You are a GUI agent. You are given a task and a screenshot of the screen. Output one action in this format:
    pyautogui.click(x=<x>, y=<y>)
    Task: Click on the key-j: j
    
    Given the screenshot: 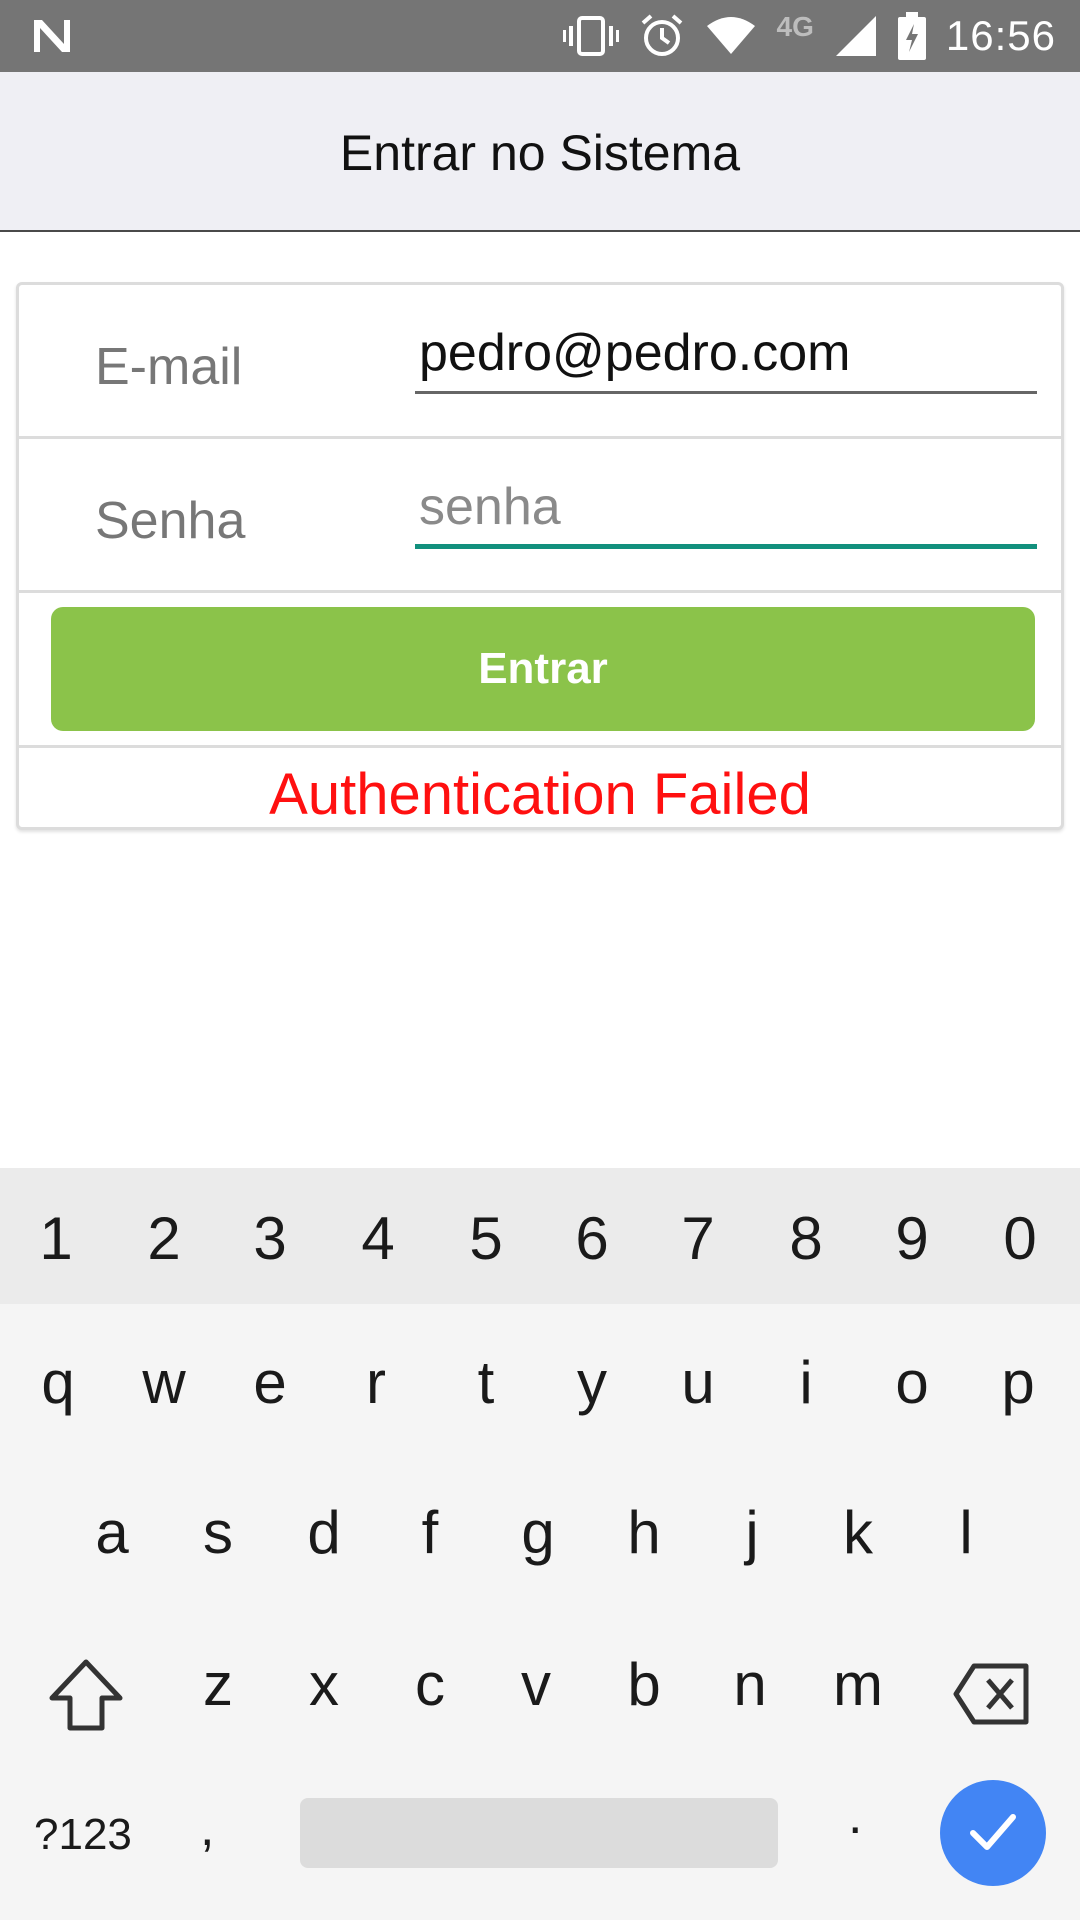 What is the action you would take?
    pyautogui.click(x=752, y=1532)
    